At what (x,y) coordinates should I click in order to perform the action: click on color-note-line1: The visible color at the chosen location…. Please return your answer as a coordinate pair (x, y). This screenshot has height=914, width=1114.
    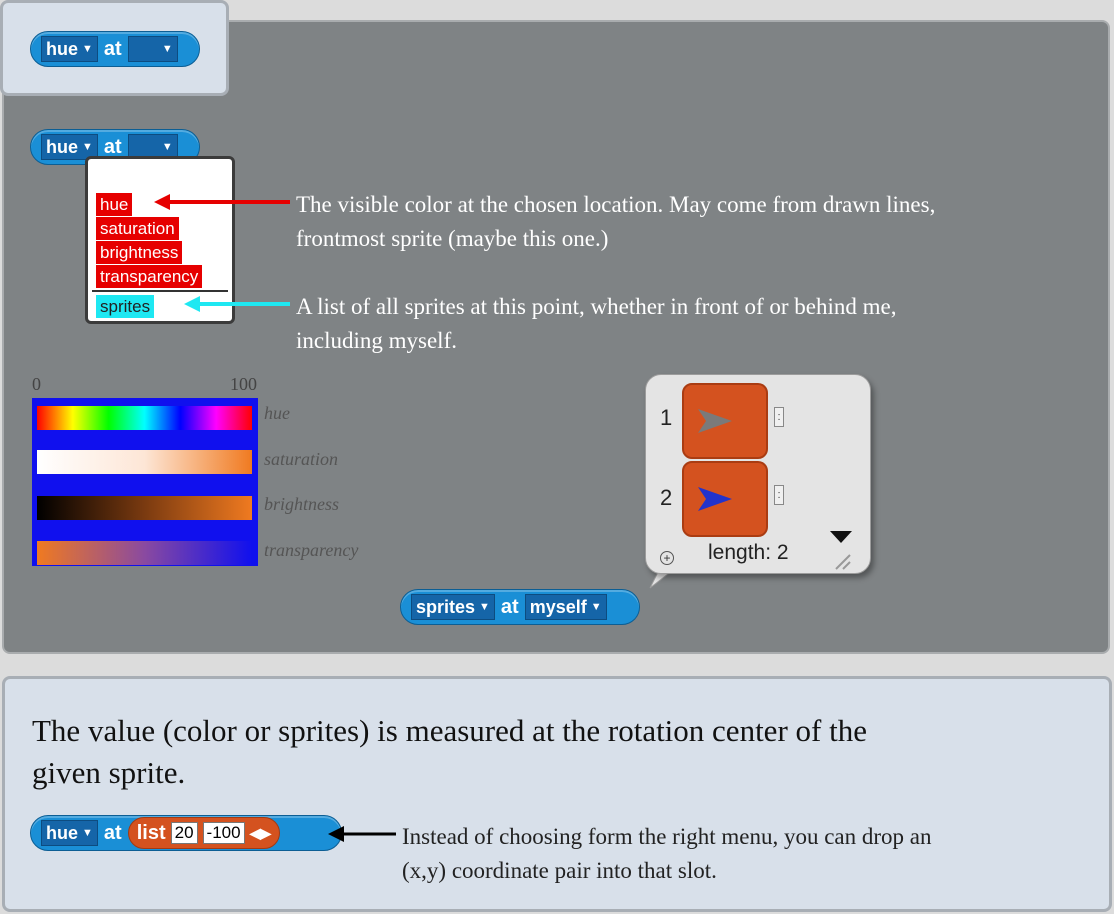
    Looking at the image, I should click on (616, 204).